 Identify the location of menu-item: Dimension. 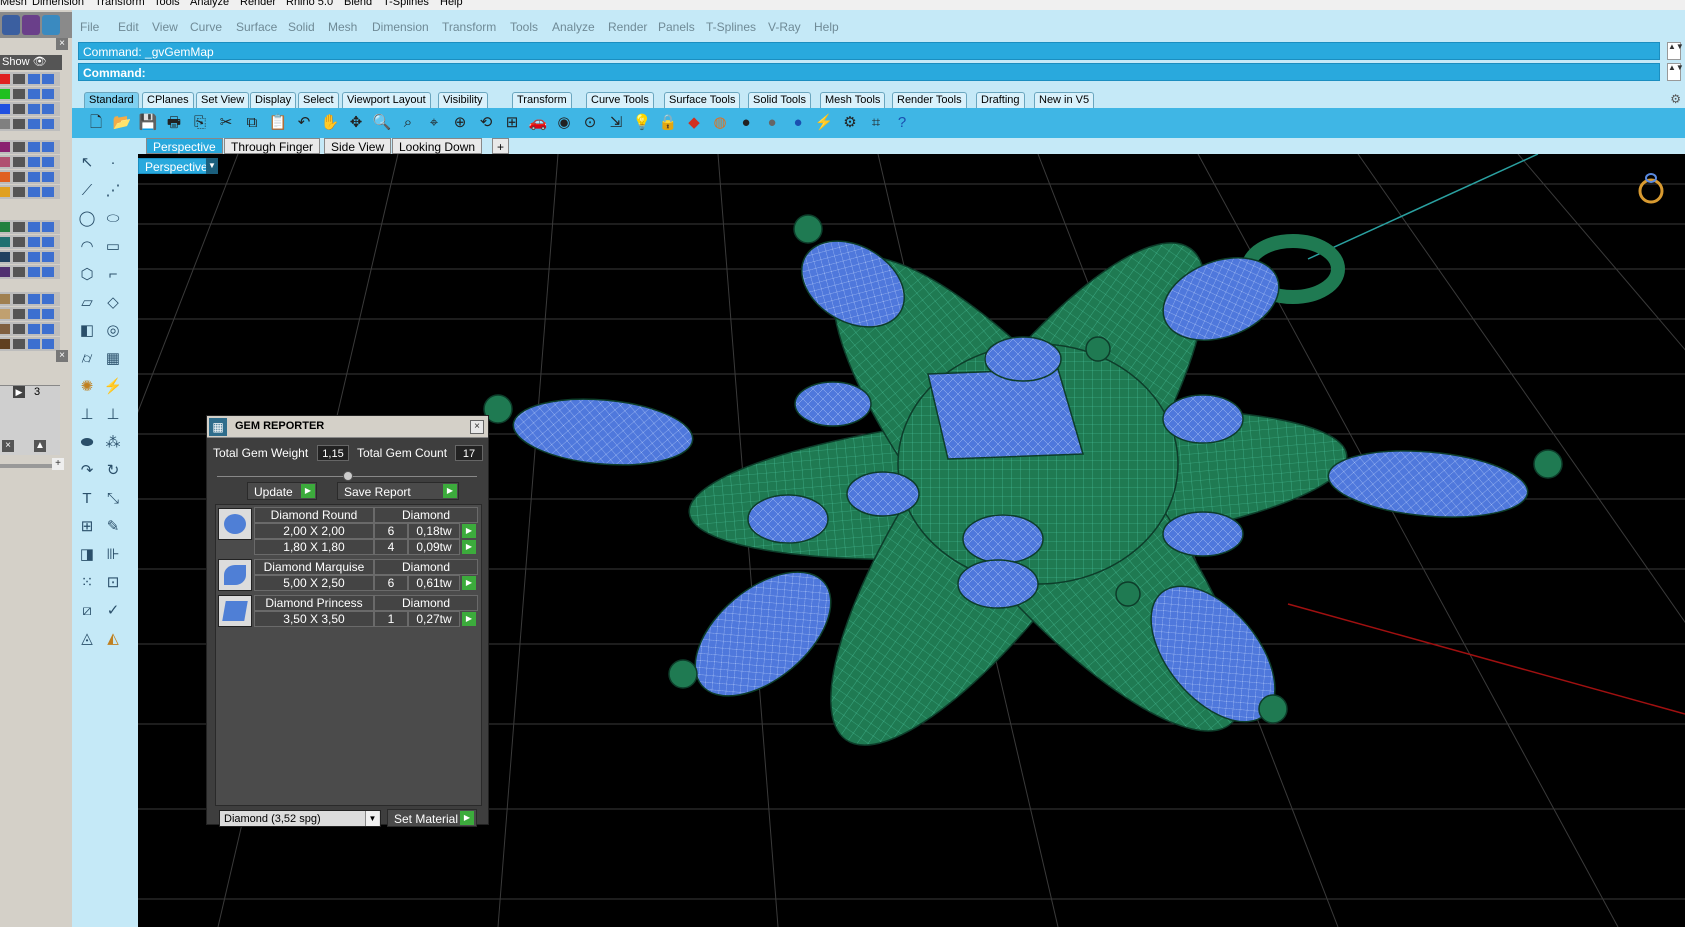
(58, 4).